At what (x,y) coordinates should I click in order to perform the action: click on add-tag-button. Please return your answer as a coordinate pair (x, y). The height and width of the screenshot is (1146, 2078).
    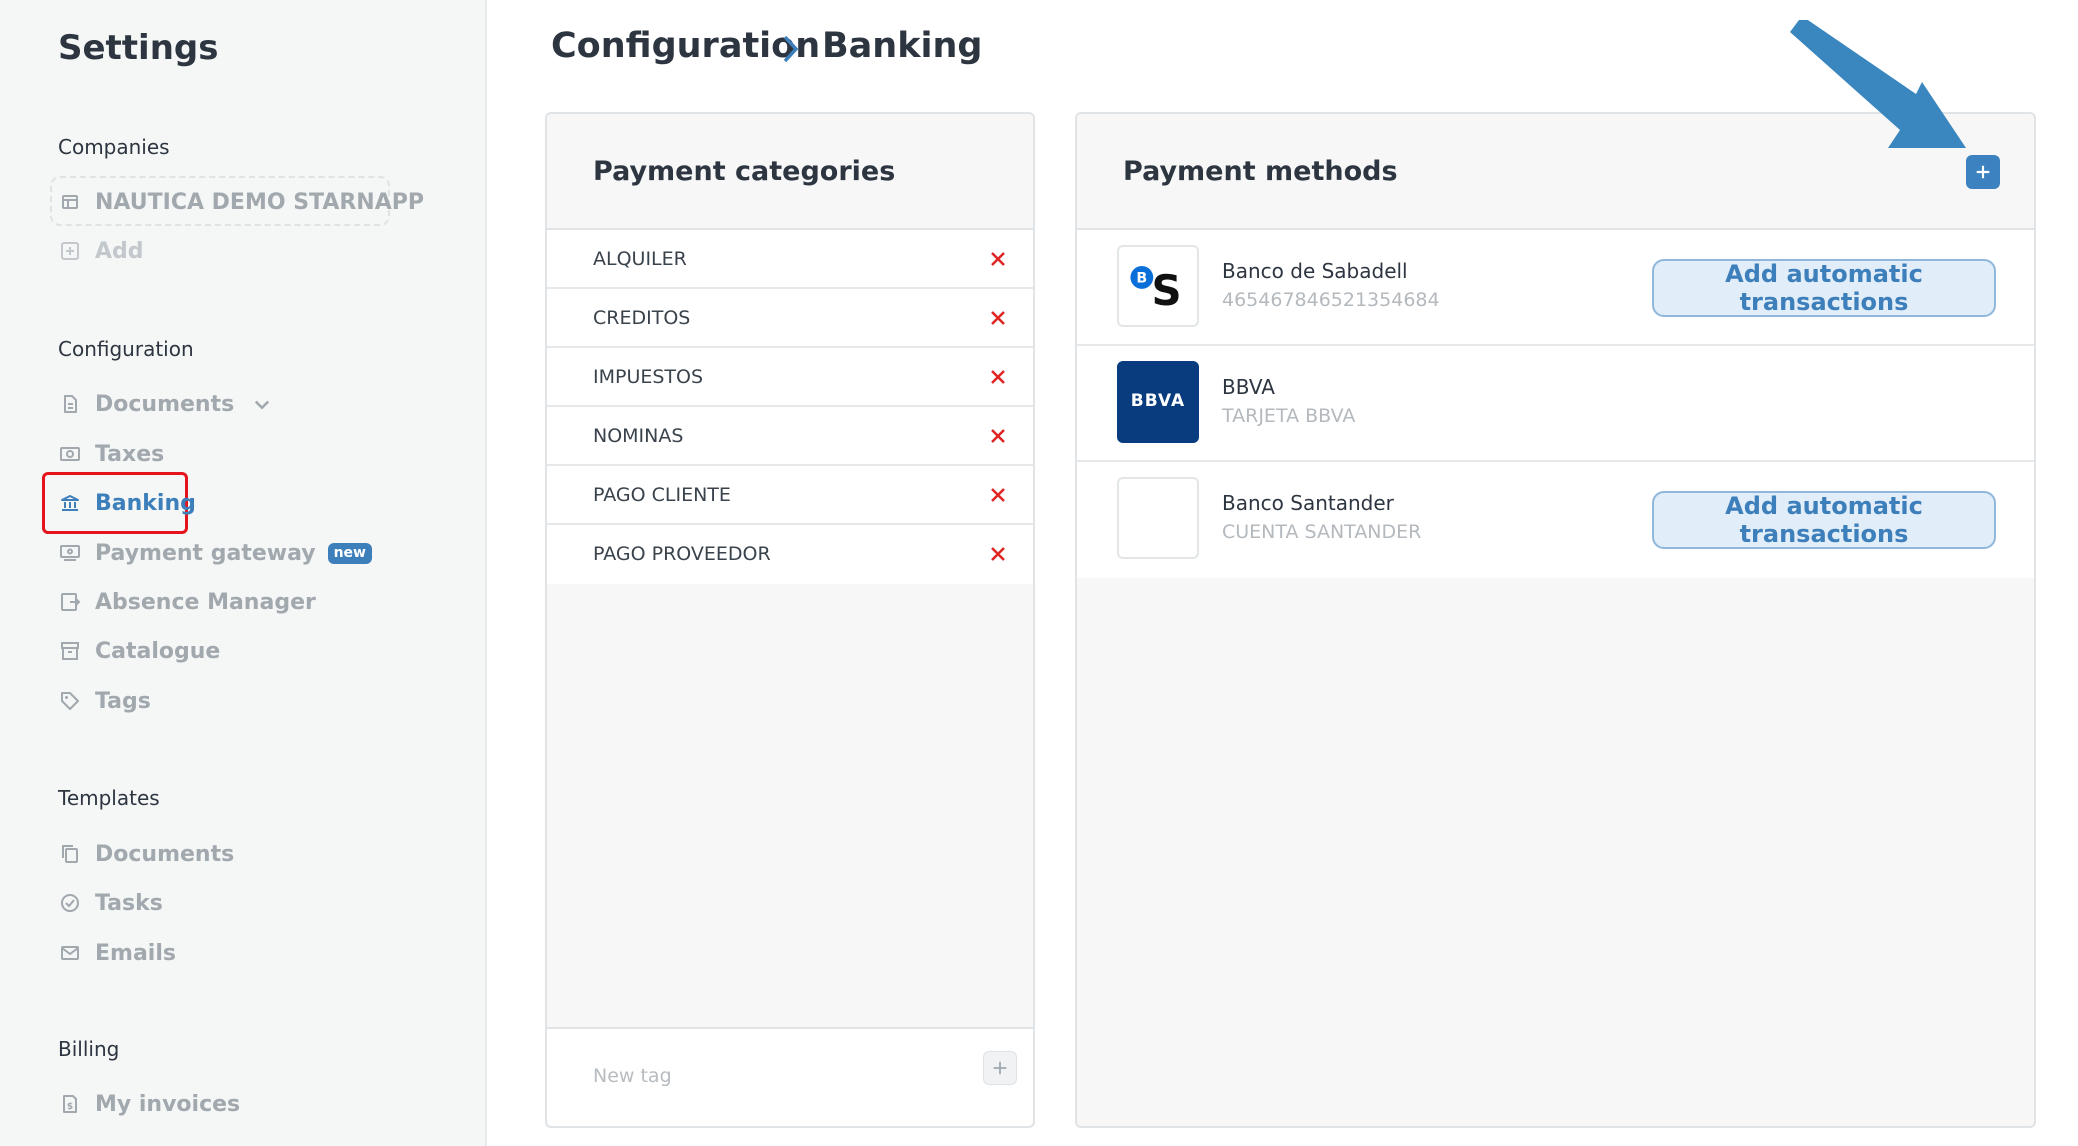
    Looking at the image, I should click on (1000, 1068).